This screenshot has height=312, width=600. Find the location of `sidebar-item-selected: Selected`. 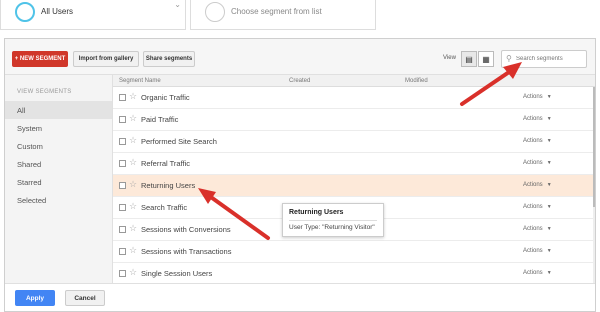

sidebar-item-selected: Selected is located at coordinates (58, 200).